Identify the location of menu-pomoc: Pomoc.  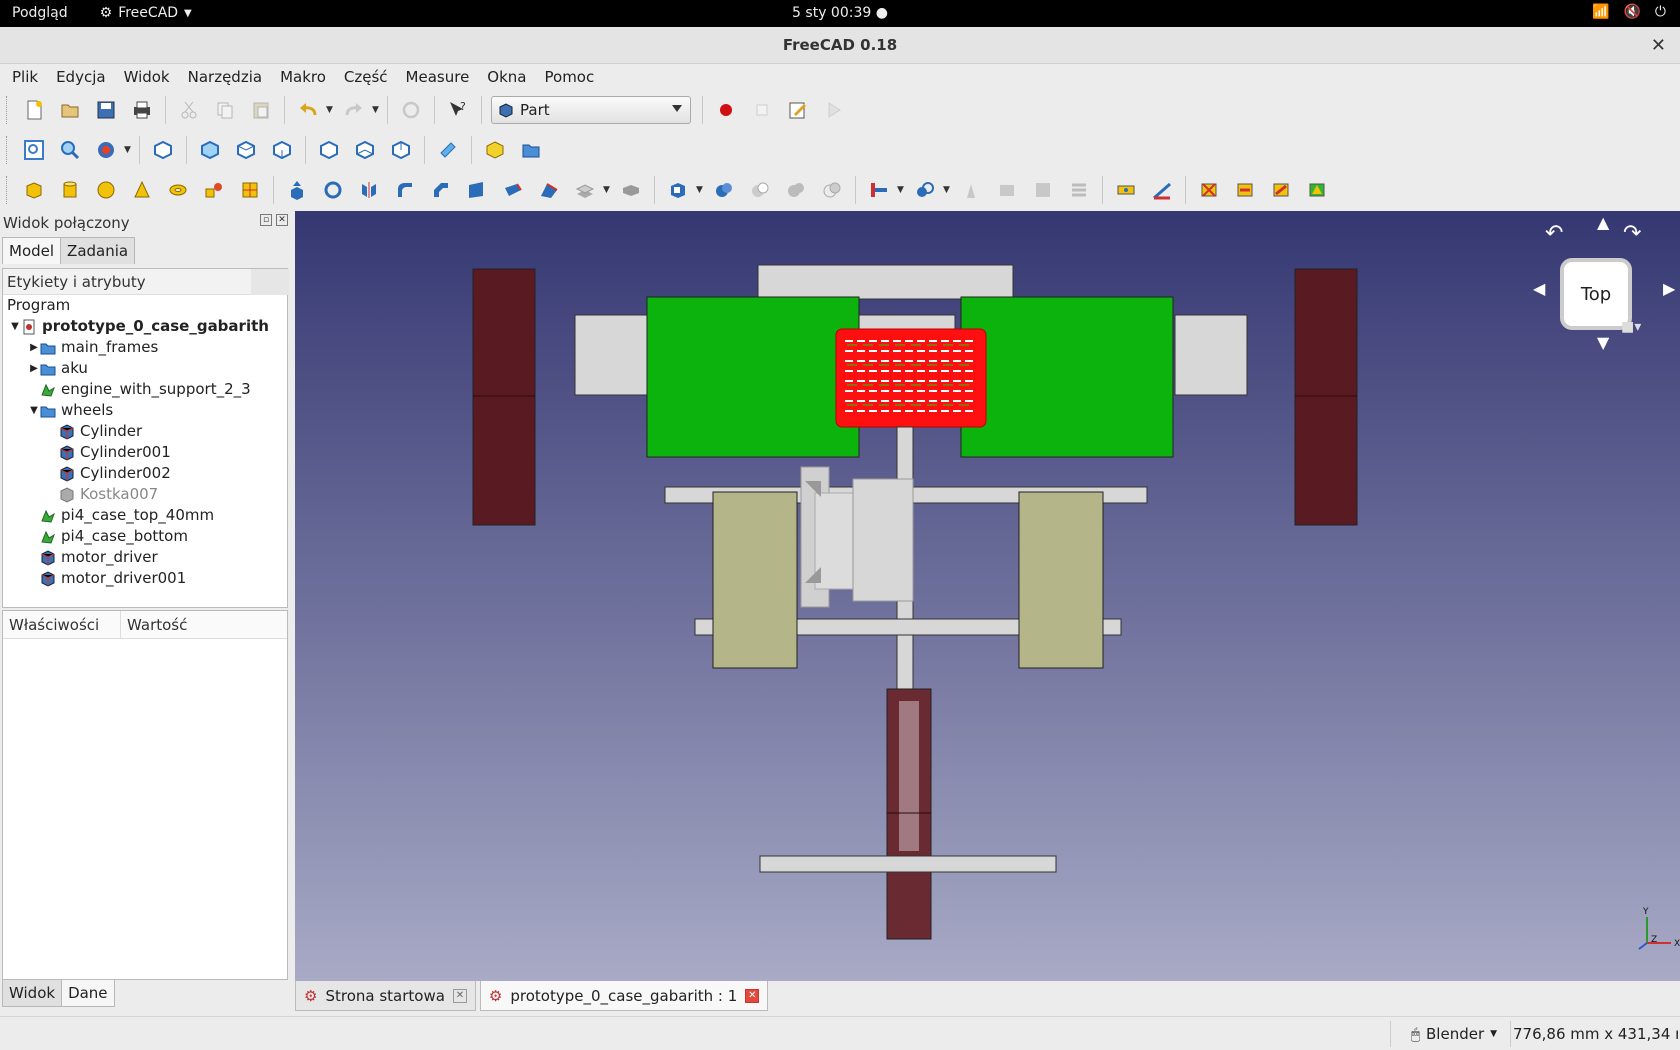
(570, 77).